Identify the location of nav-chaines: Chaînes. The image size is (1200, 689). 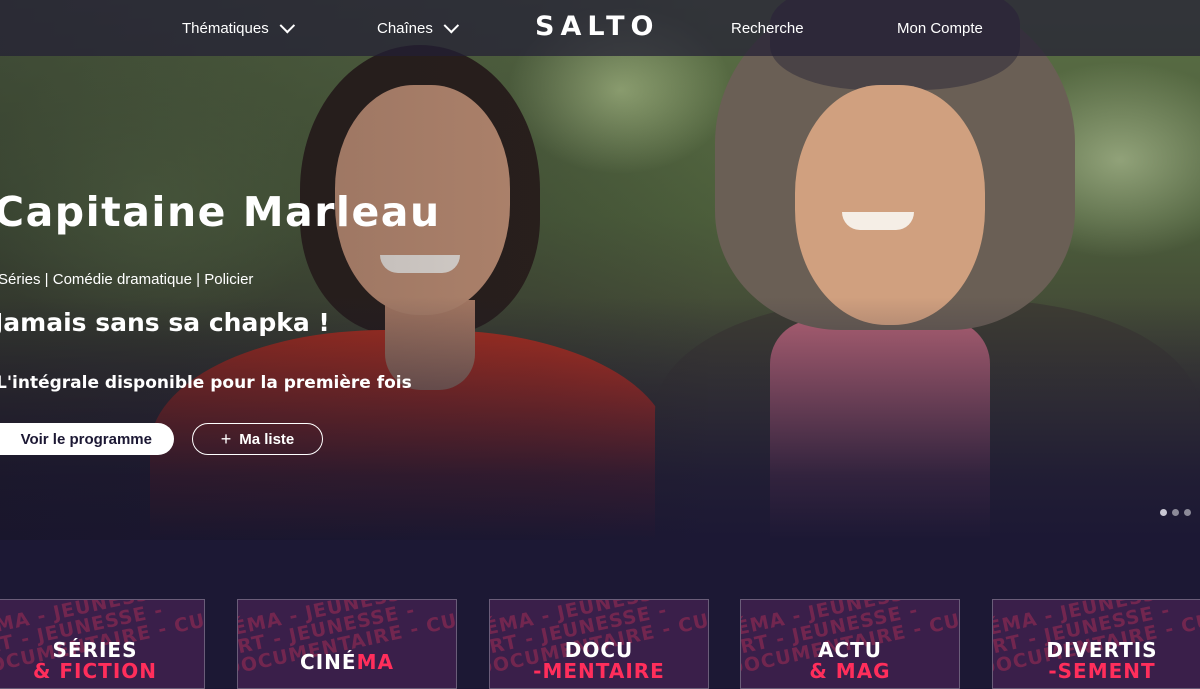
(418, 28).